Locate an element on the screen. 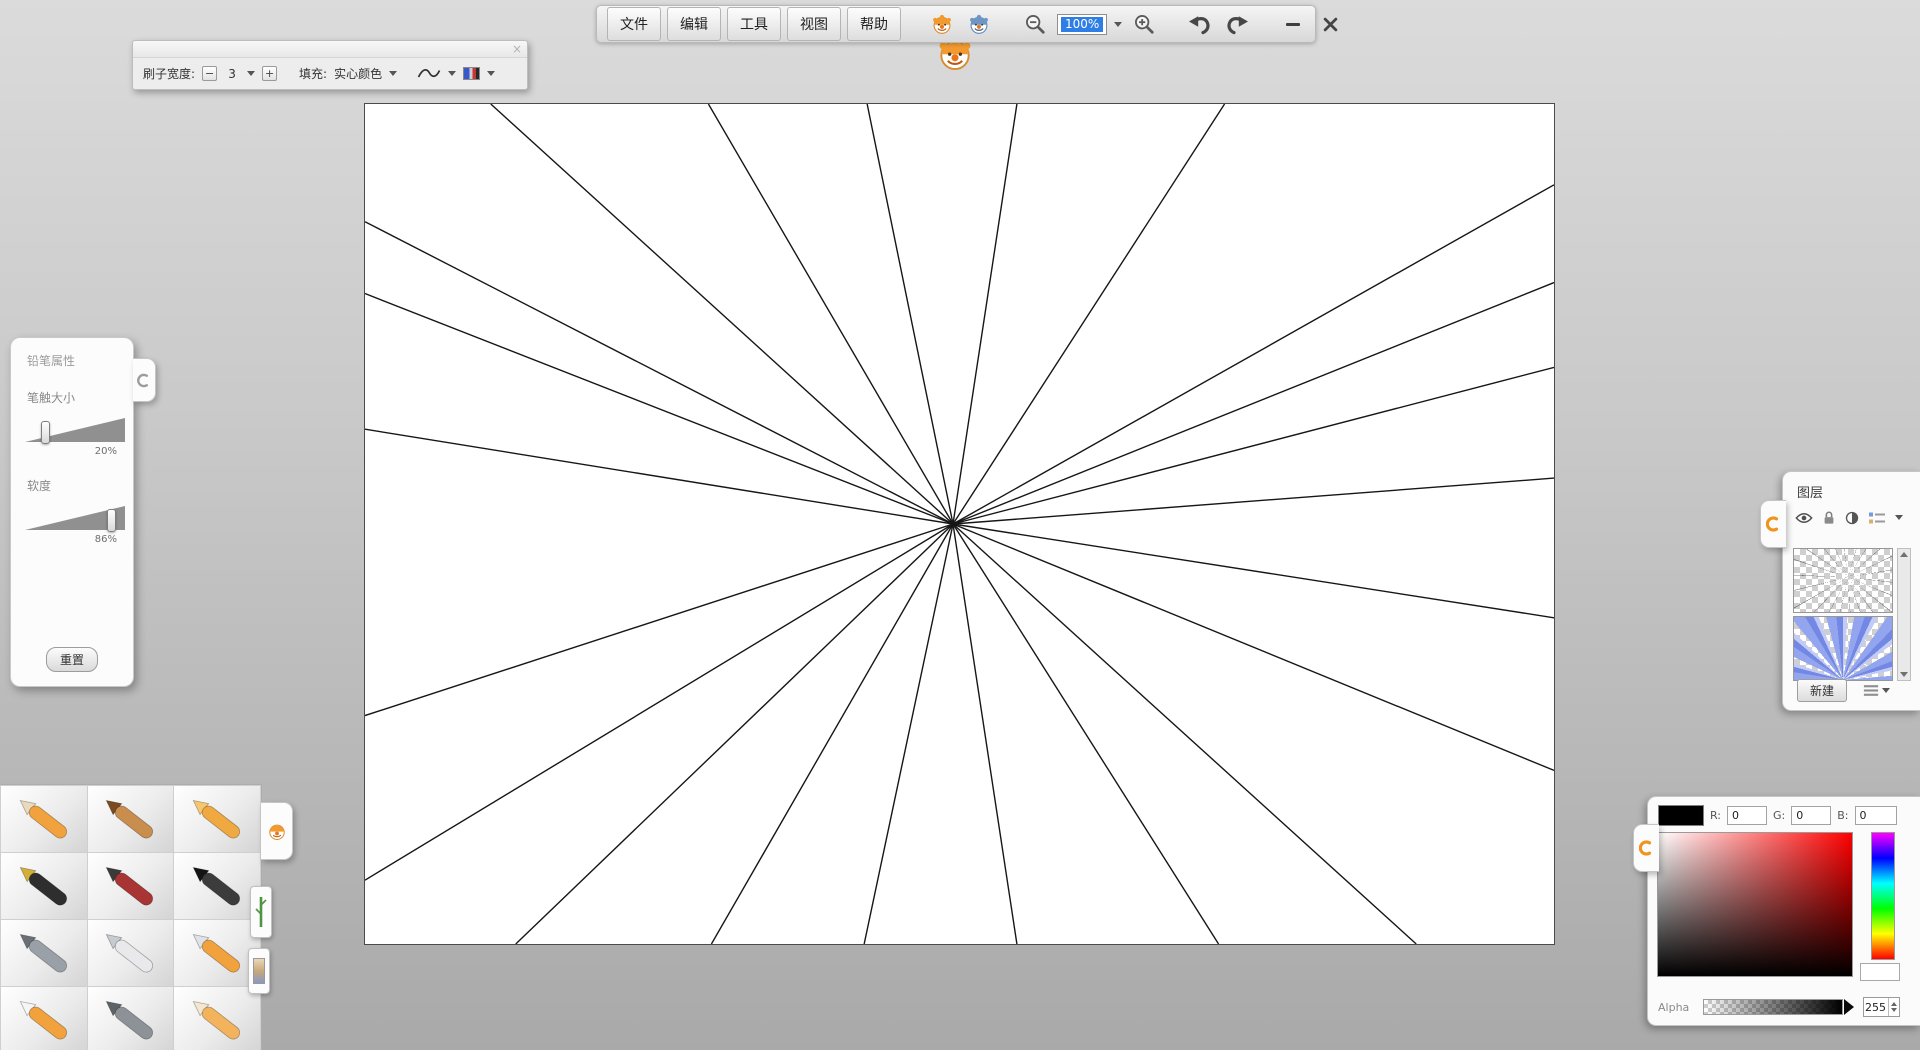 Image resolution: width=1920 pixels, height=1050 pixels. minimize-button is located at coordinates (1293, 24).